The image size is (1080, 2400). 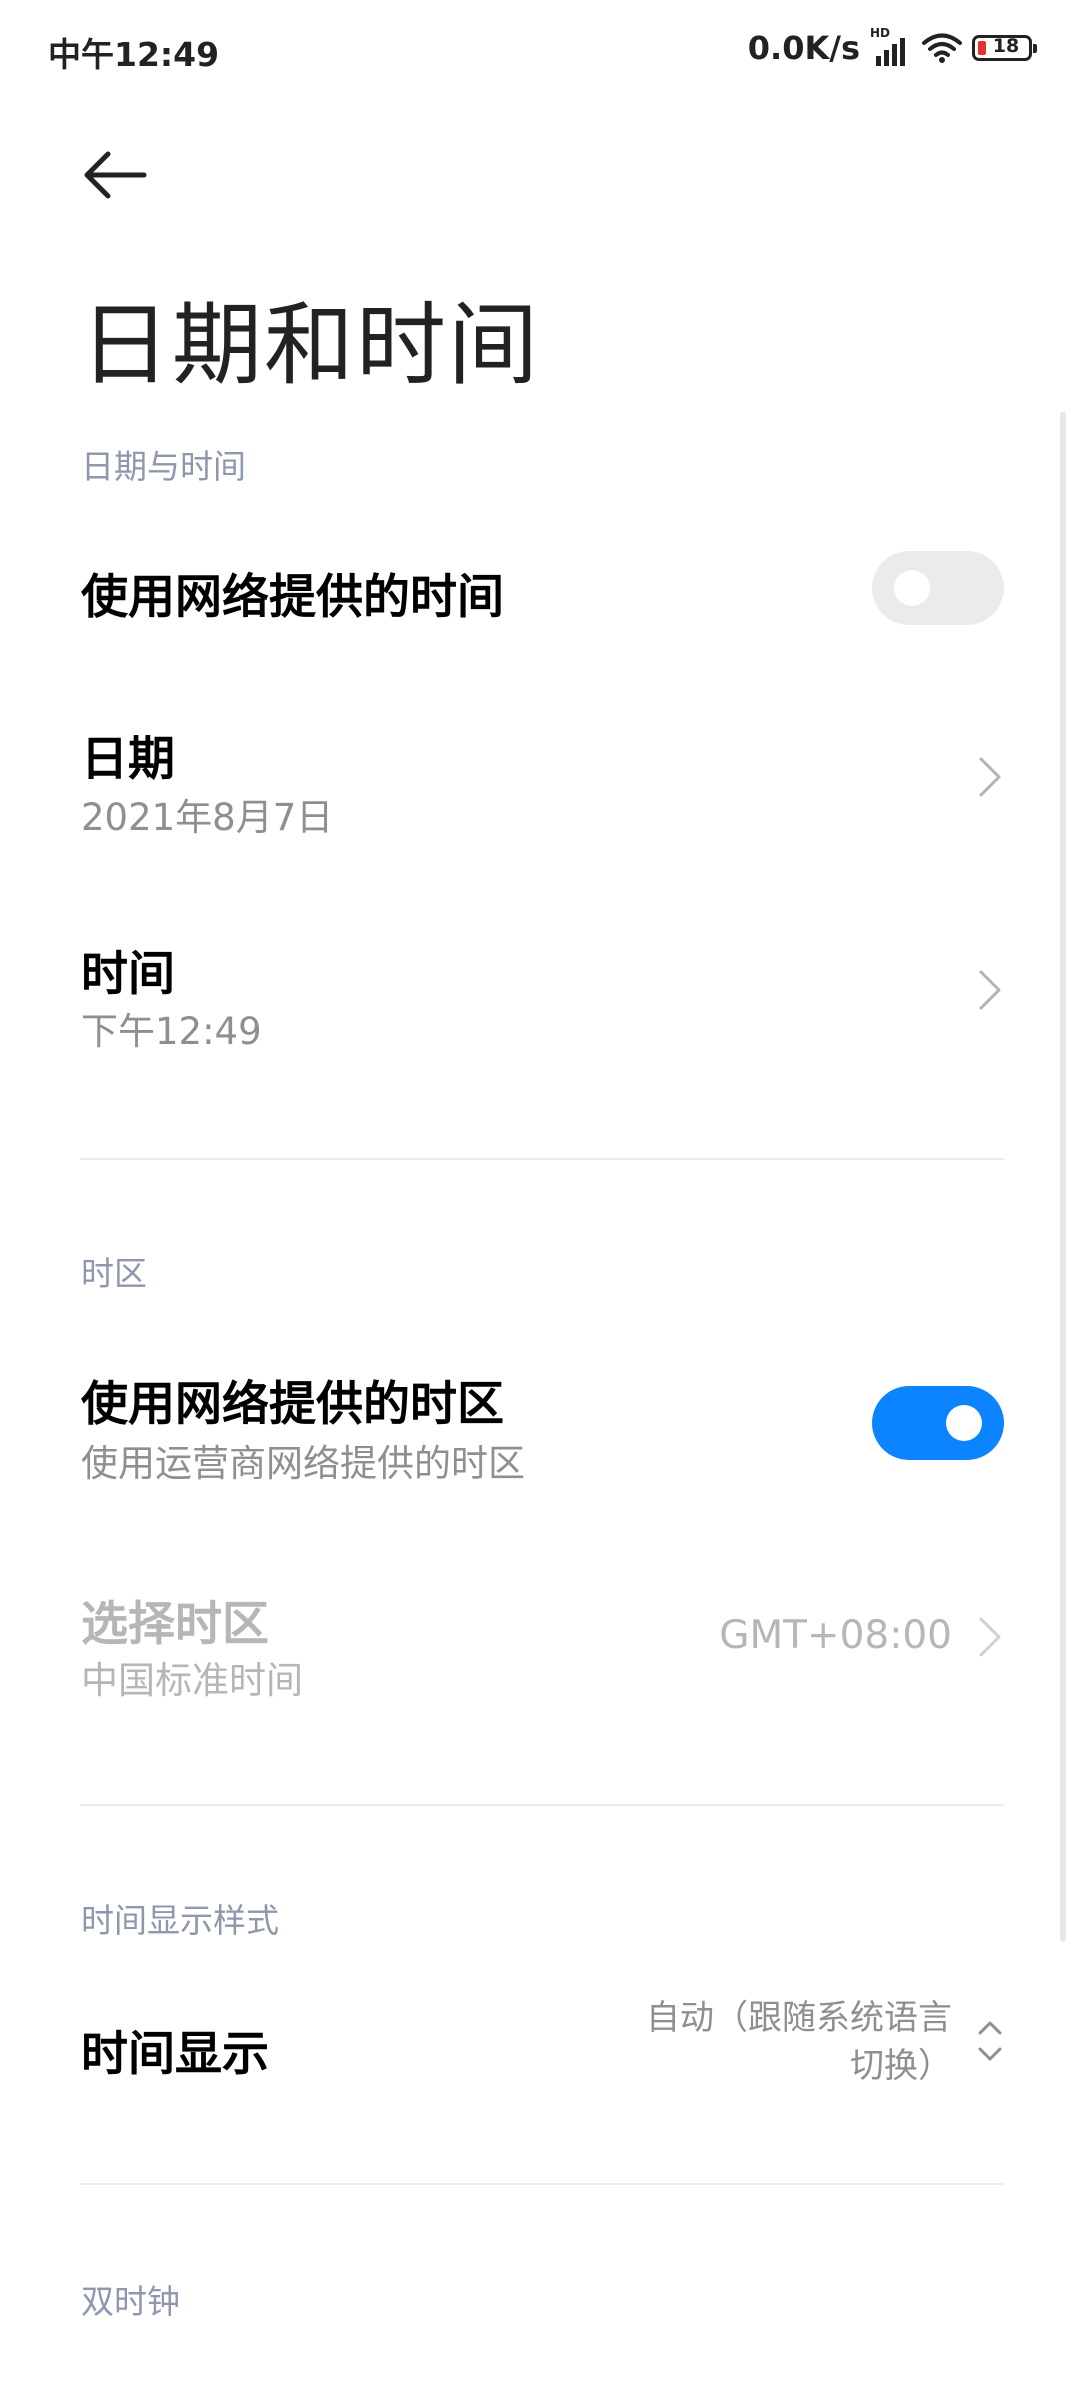 What do you see at coordinates (303, 1463) in the screenshot?
I see `network-timezone-subtitle: 使用运营商网络提供的时区` at bounding box center [303, 1463].